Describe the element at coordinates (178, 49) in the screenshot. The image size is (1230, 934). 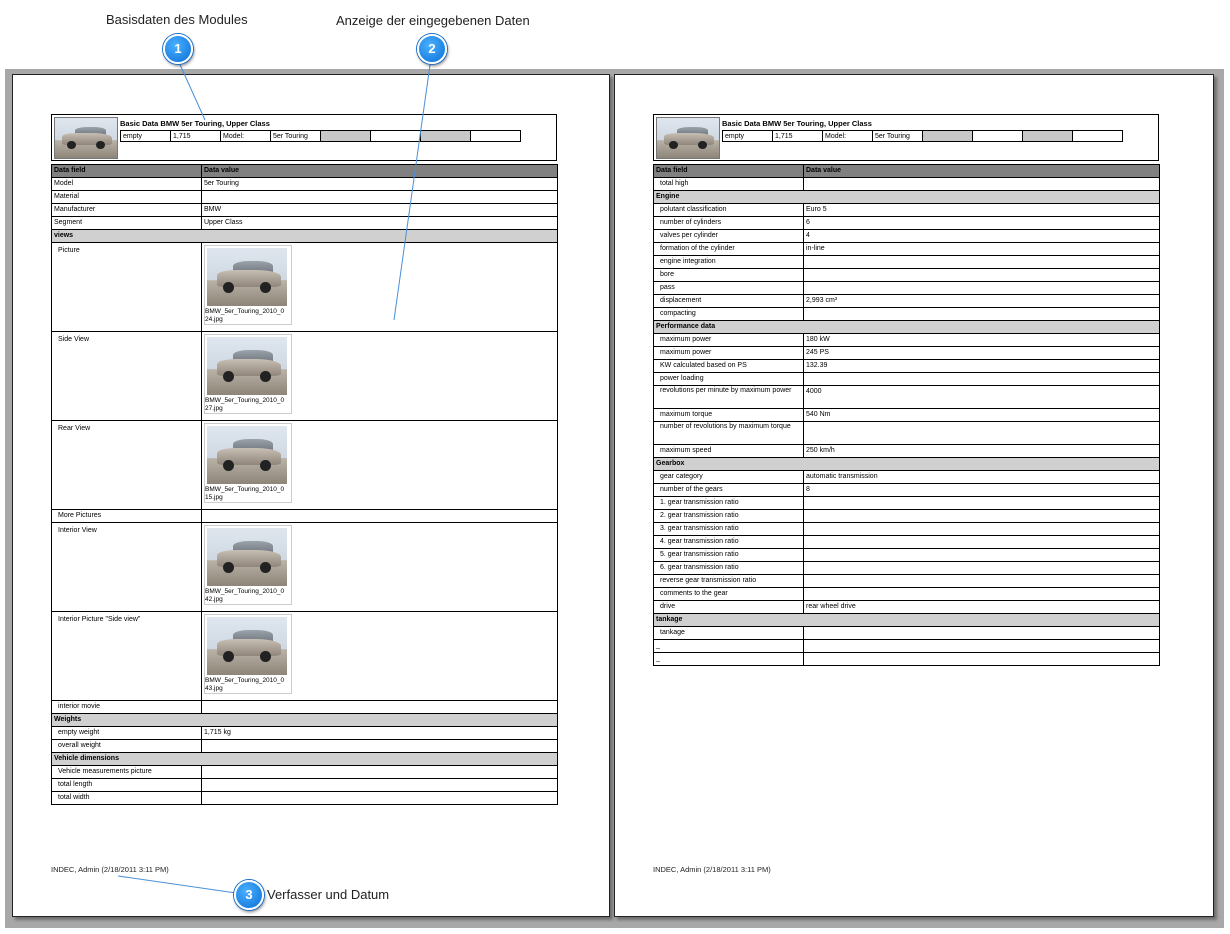
I see `callout-badge-1: 1` at that location.